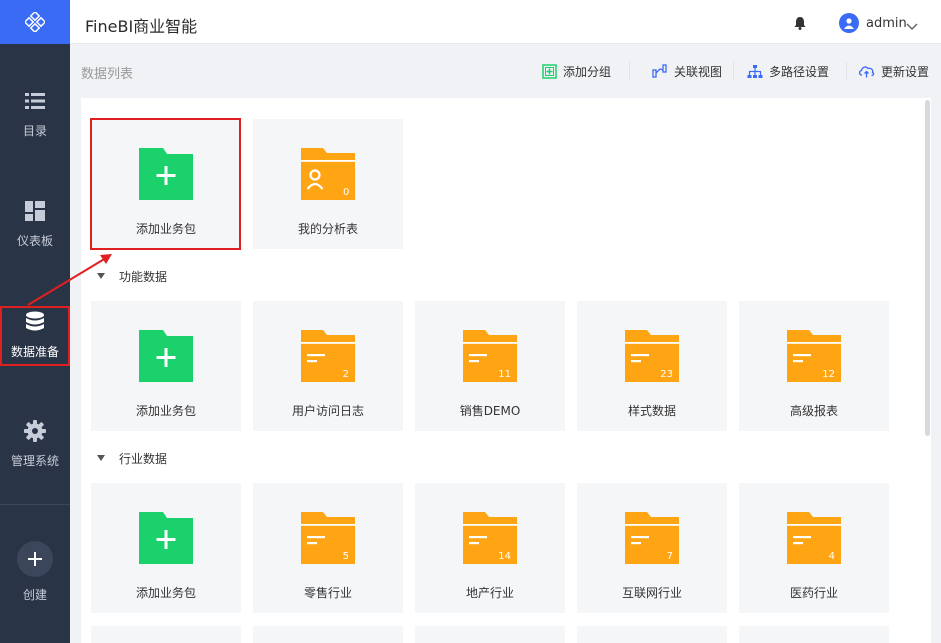  Describe the element at coordinates (886, 23) in the screenshot. I see `user-name: admin` at that location.